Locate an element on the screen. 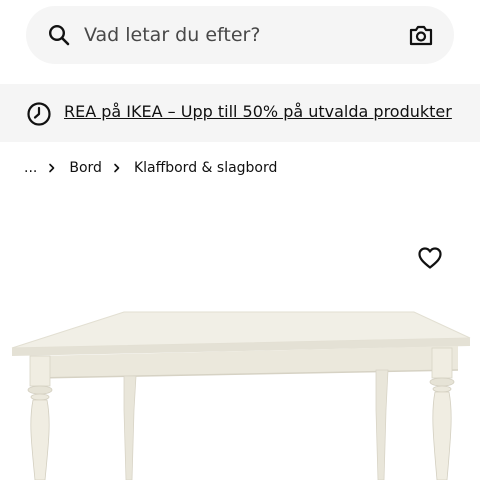  table-leg-front-left is located at coordinates (40, 417).